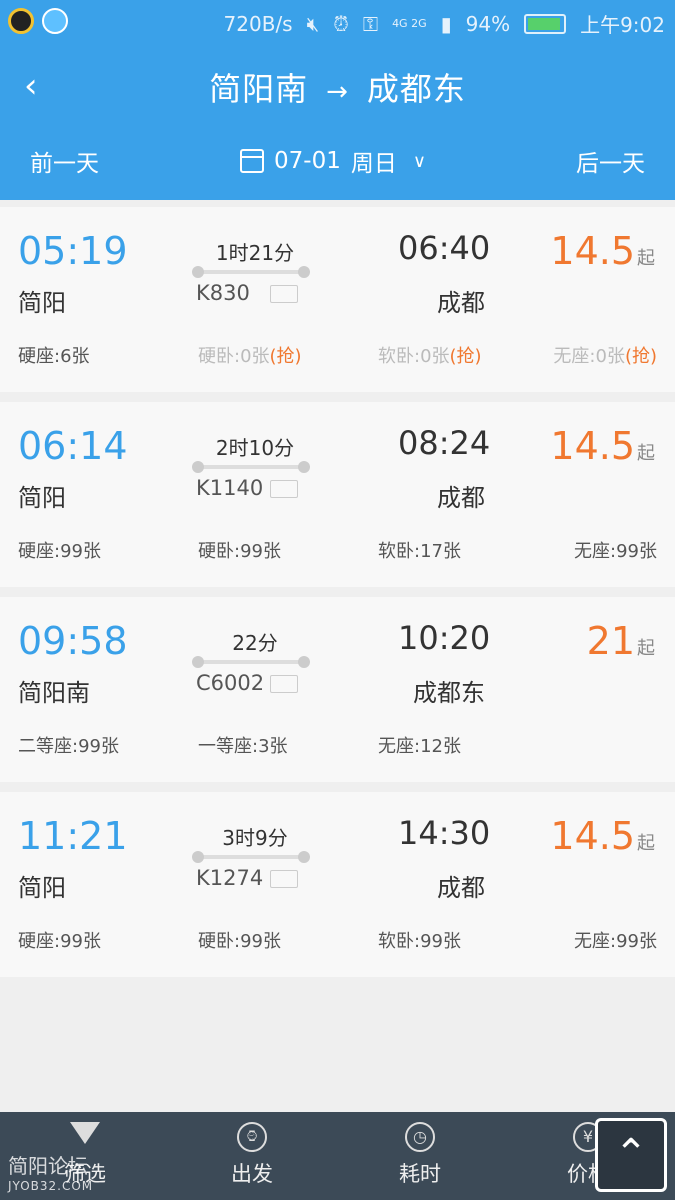 Image resolution: width=675 pixels, height=1200 pixels. I want to click on from-station: 简阳南, so click(259, 89).